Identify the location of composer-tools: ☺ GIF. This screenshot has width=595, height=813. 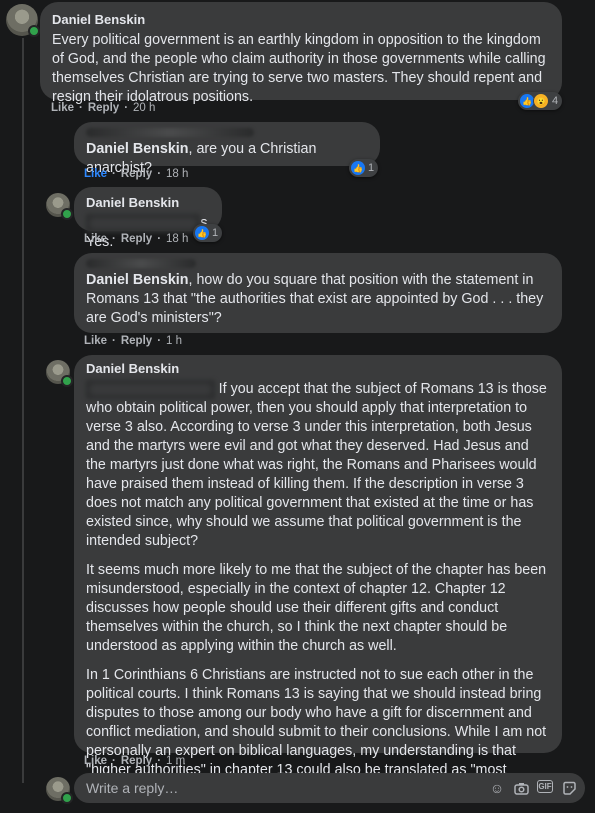
(533, 788).